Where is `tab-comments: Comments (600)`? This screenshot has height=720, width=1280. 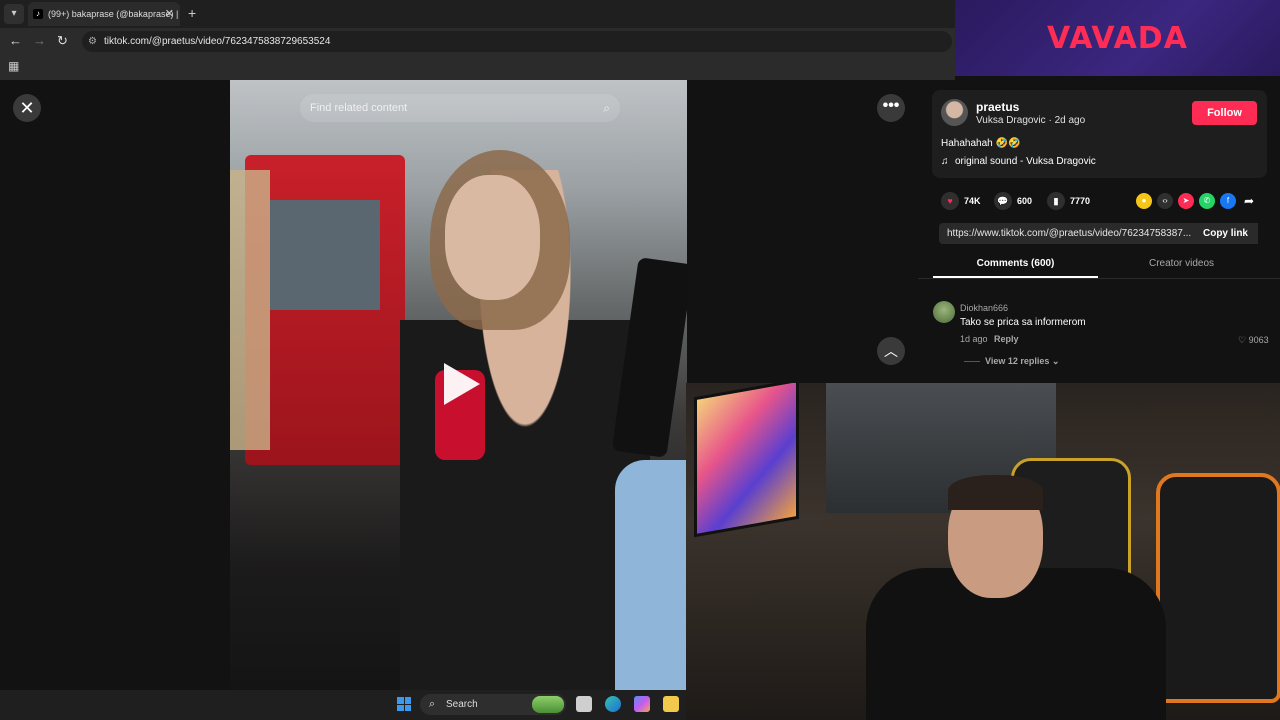
tab-comments: Comments (600) is located at coordinates (1015, 264).